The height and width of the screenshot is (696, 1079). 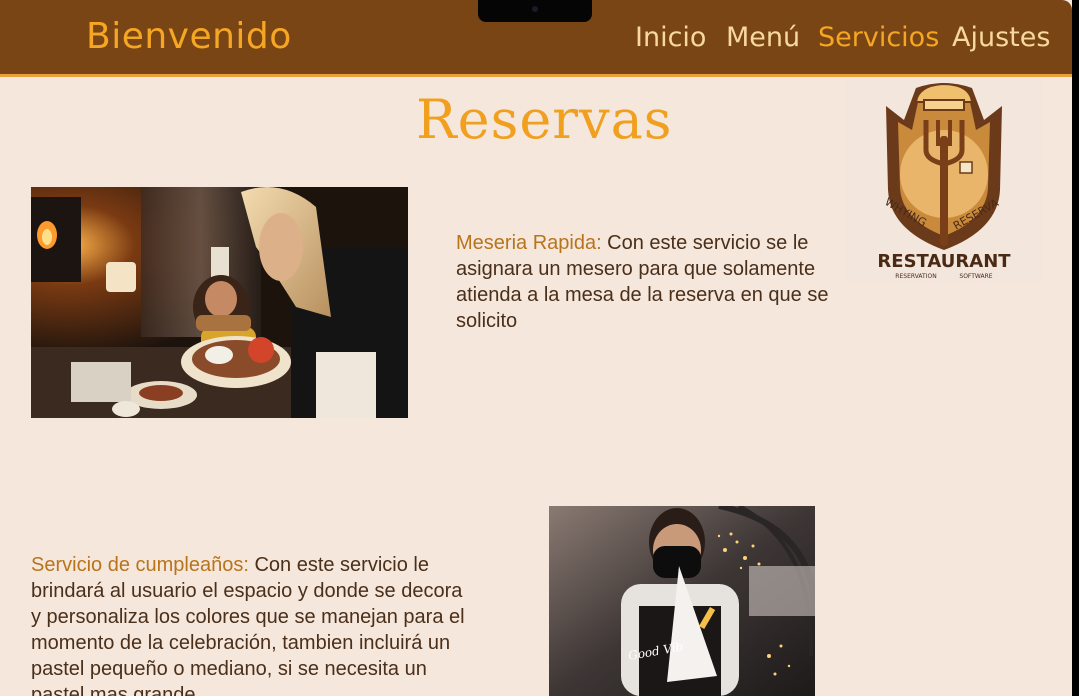 I want to click on nav-servicios: Servicios, so click(x=878, y=37).